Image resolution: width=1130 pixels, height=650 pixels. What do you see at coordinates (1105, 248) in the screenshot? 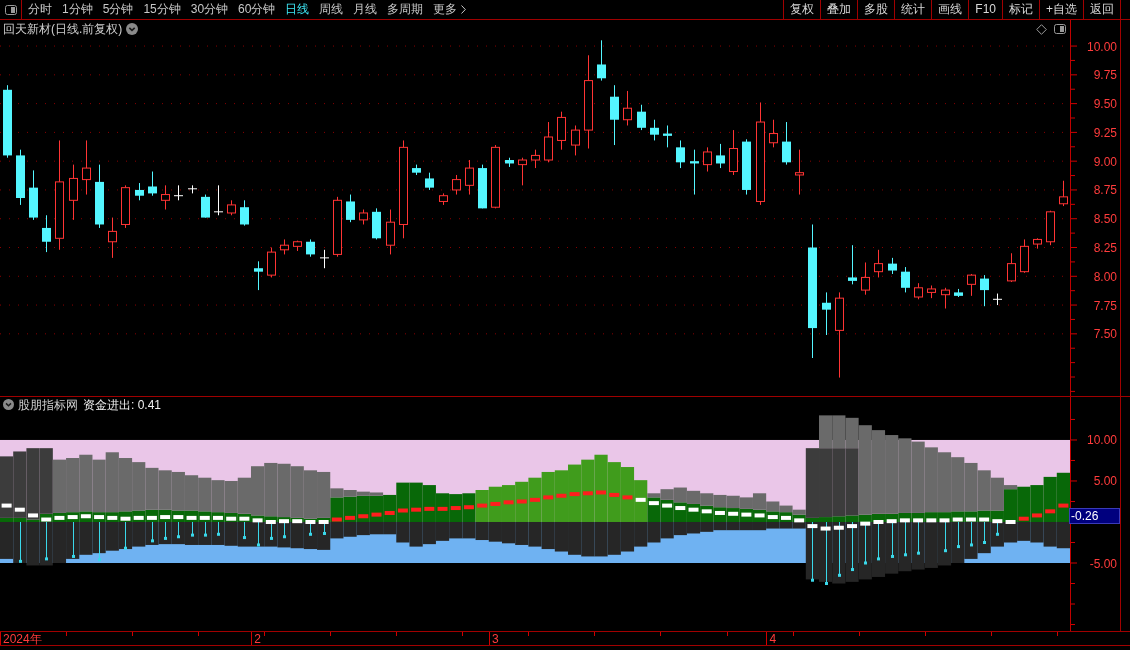
I see `axis-label: 8.25` at bounding box center [1105, 248].